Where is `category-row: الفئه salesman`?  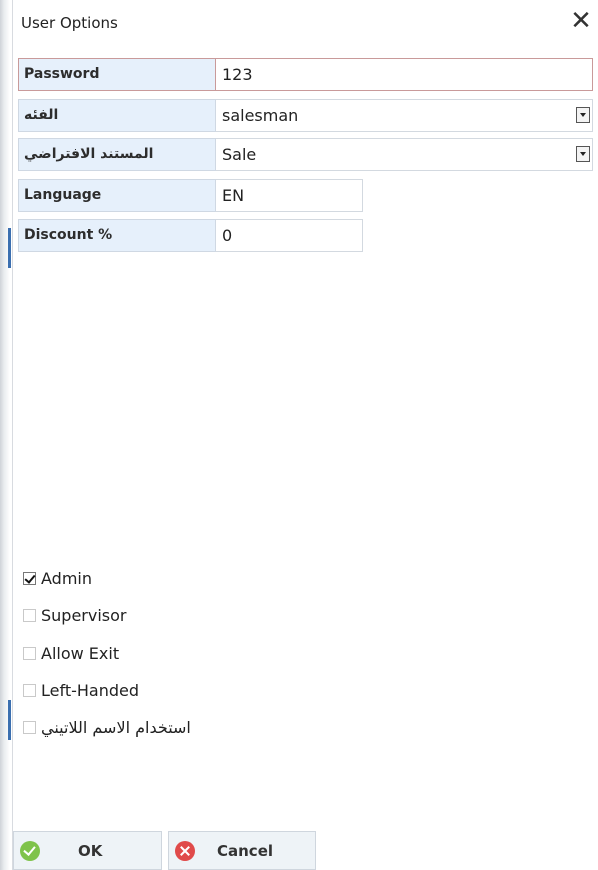 category-row: الفئه salesman is located at coordinates (305, 115).